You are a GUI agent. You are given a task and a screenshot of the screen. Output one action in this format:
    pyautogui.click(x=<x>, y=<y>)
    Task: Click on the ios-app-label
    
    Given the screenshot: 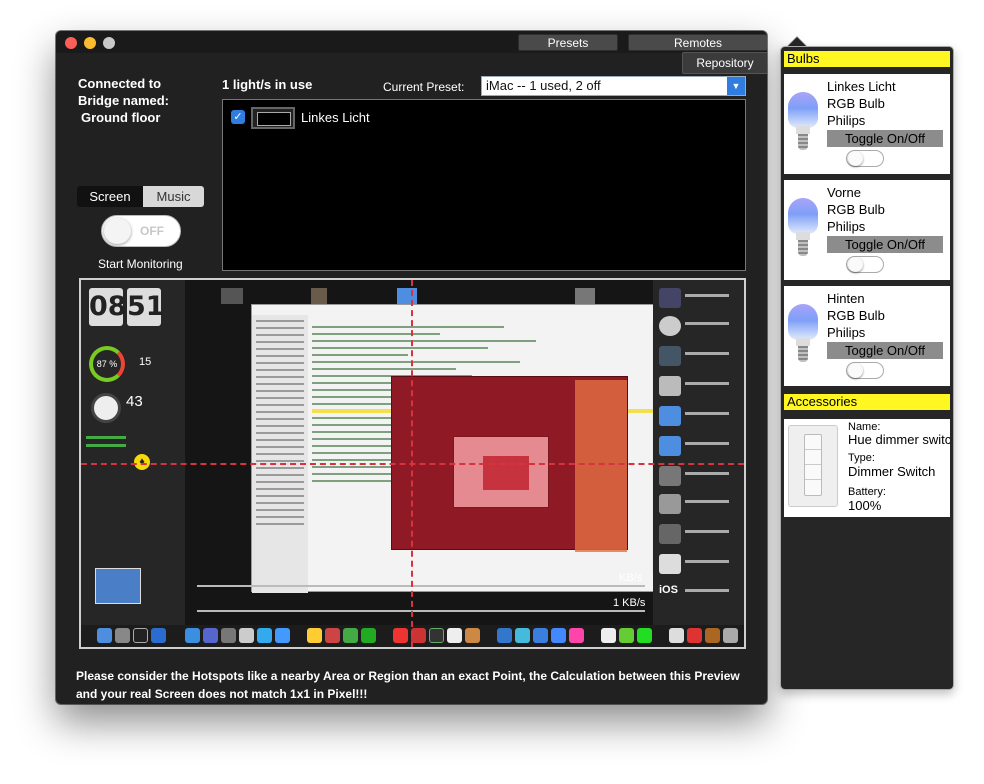 What is the action you would take?
    pyautogui.click(x=707, y=590)
    